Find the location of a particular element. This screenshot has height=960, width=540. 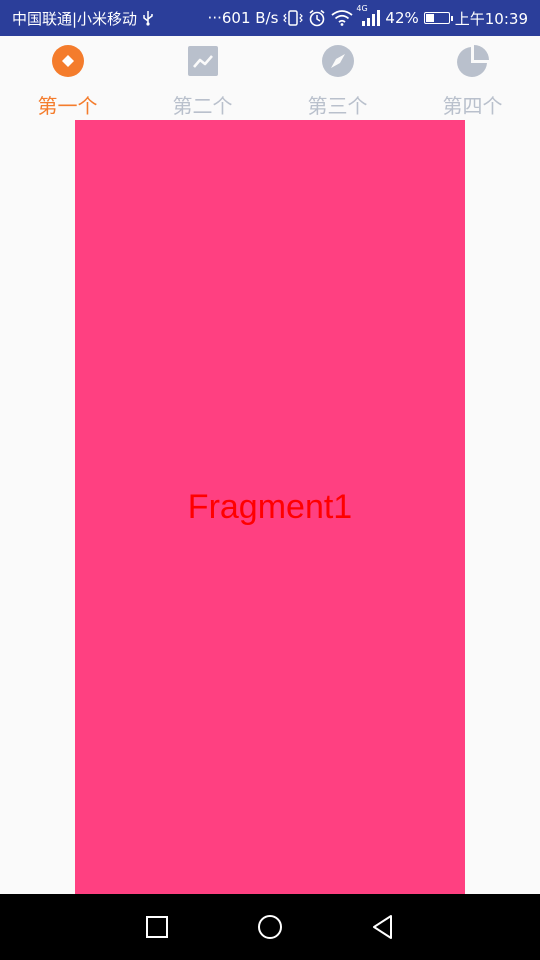

home-button is located at coordinates (270, 927).